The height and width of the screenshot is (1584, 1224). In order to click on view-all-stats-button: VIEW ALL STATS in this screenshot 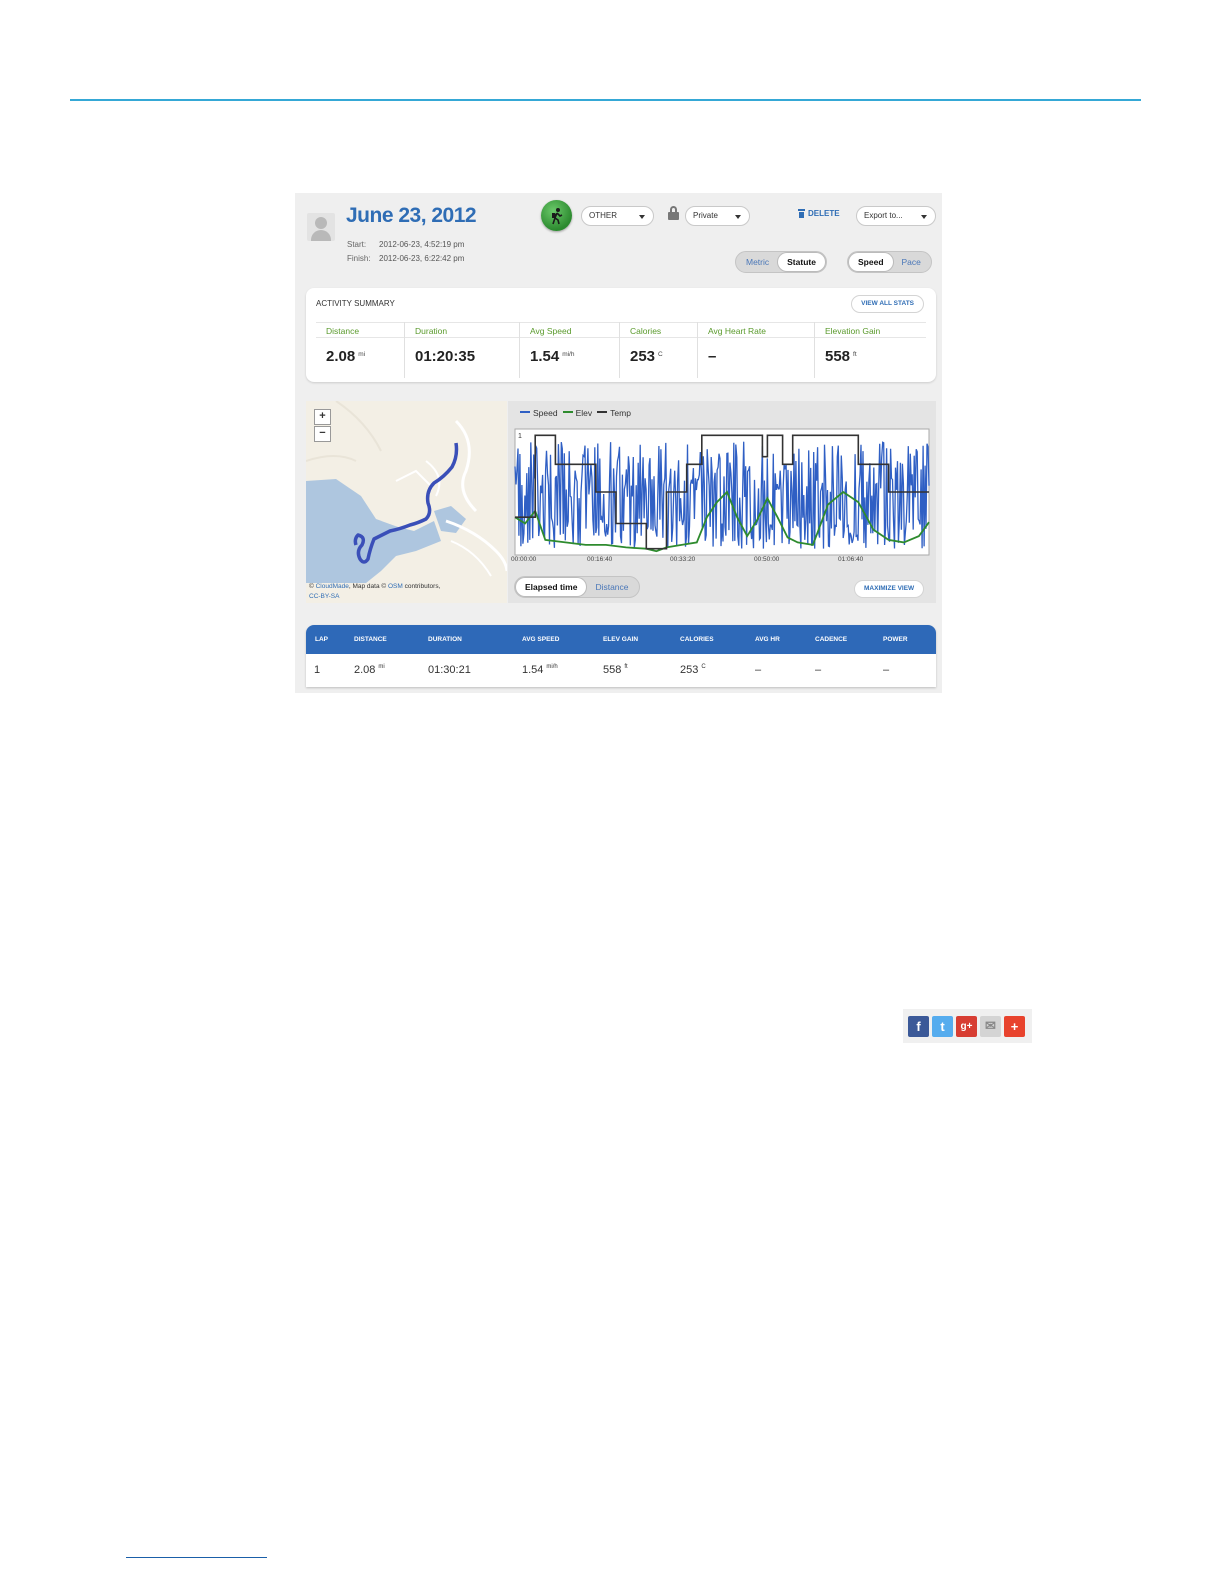, I will do `click(887, 304)`.